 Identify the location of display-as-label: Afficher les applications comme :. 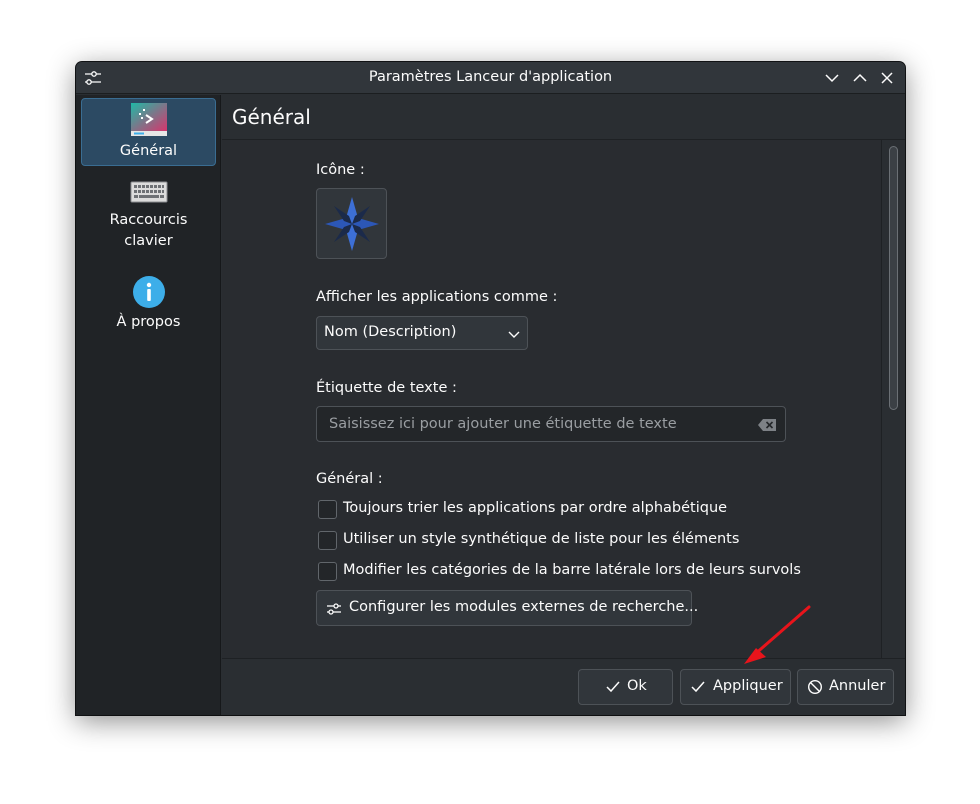
(437, 297).